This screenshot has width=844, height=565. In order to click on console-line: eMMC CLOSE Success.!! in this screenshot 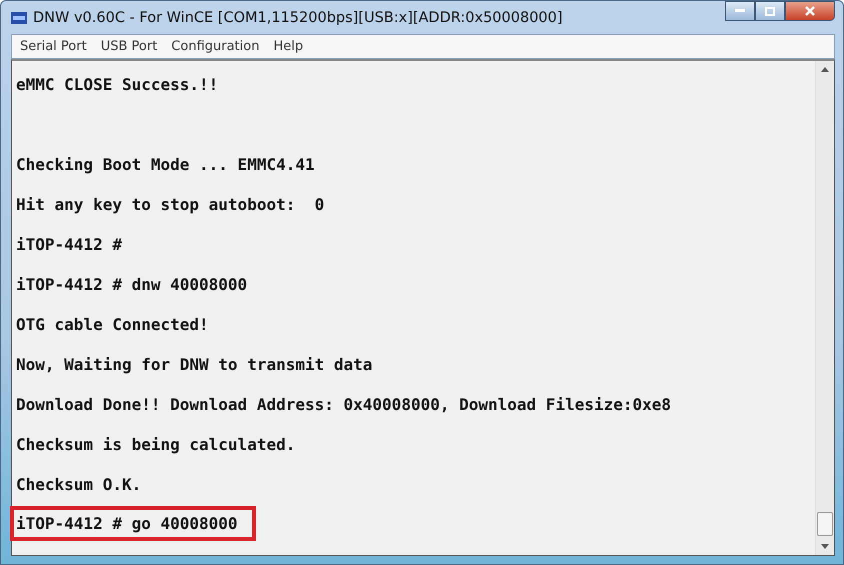, I will do `click(117, 84)`.